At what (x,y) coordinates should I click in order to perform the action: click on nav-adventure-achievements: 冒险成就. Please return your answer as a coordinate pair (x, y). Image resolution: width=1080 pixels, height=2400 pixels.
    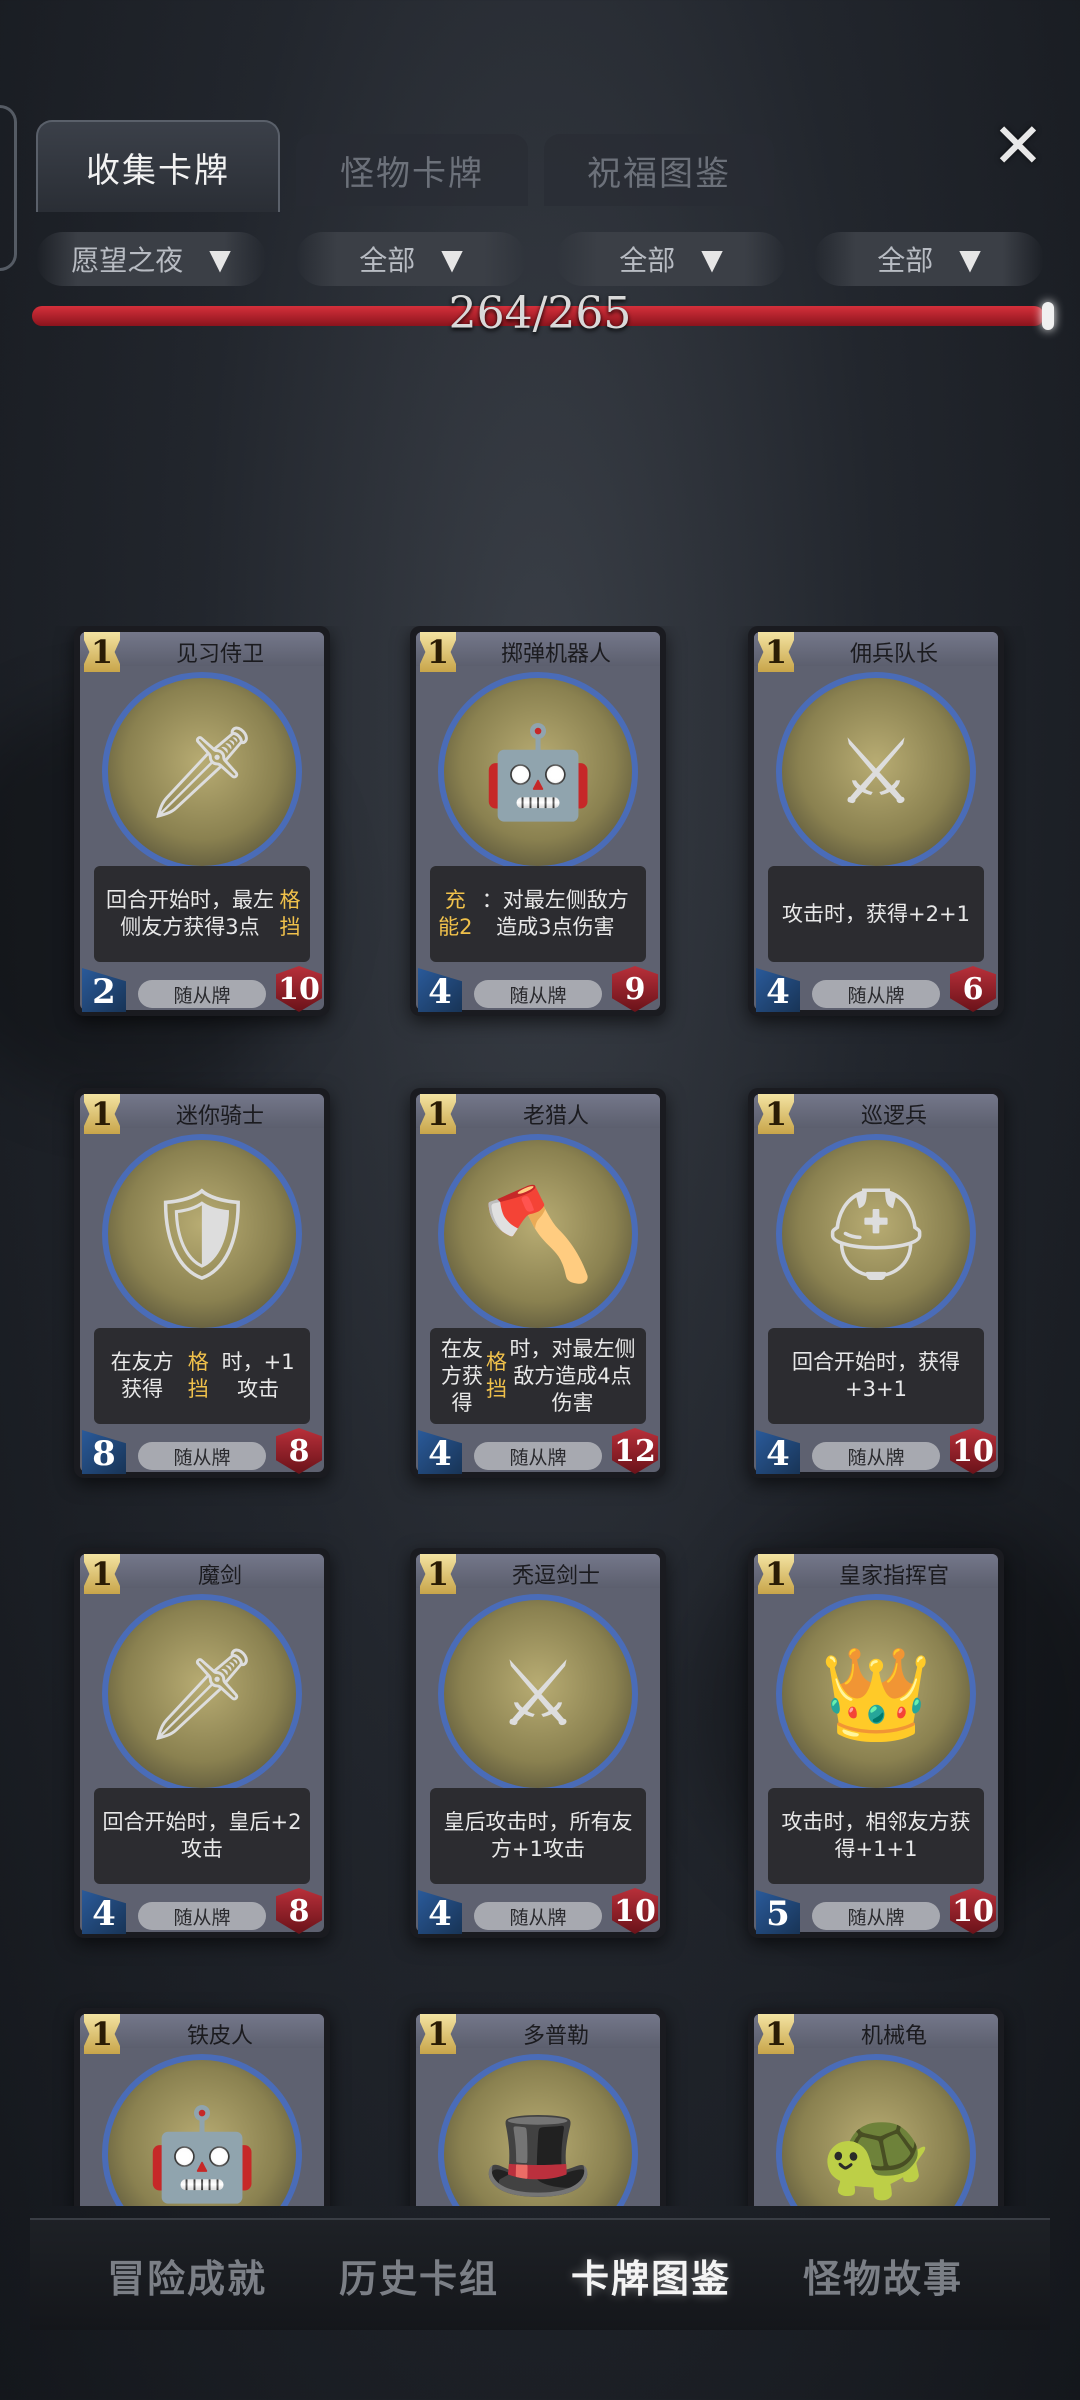
    Looking at the image, I should click on (187, 2275).